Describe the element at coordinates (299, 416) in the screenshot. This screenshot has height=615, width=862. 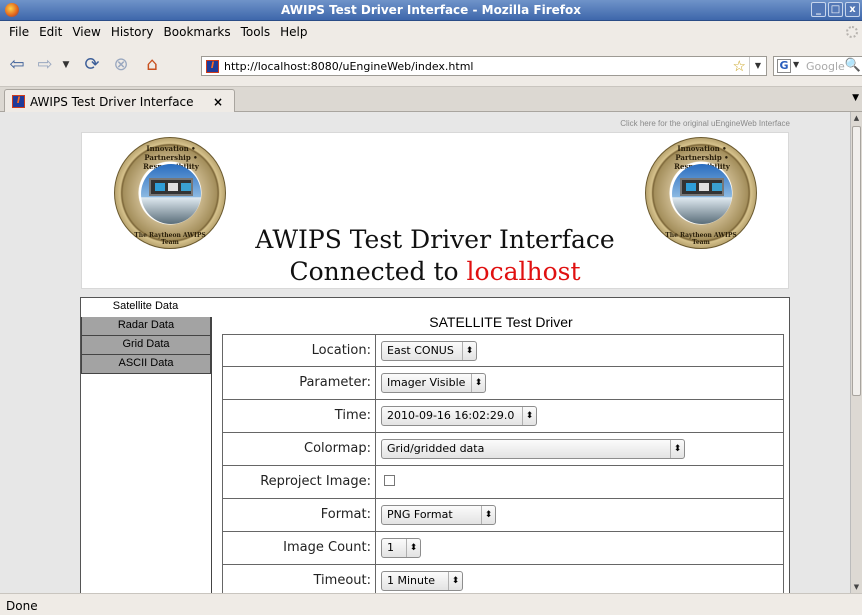
I see `time-label: Time:` at that location.